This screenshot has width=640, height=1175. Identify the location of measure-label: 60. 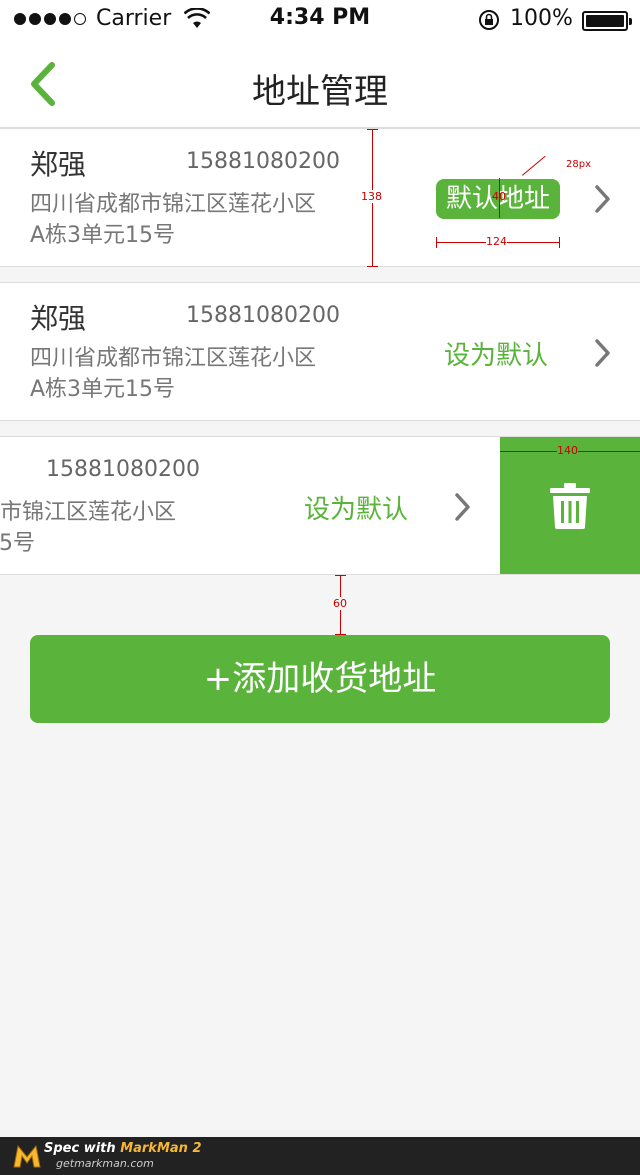
(340, 603).